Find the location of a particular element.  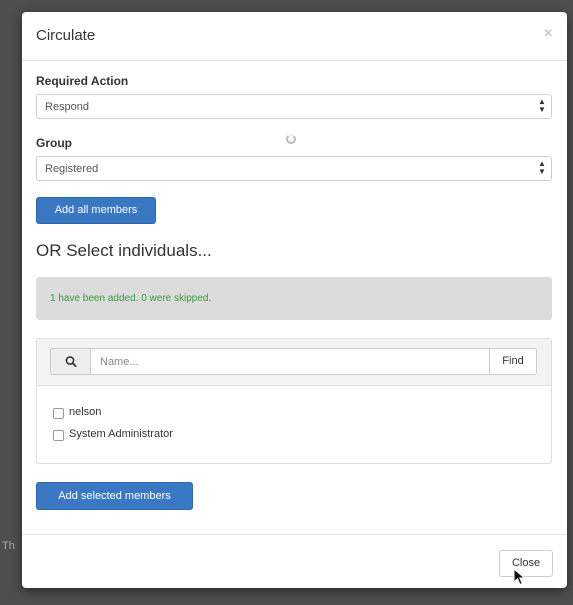

search-bar: Find is located at coordinates (294, 362).